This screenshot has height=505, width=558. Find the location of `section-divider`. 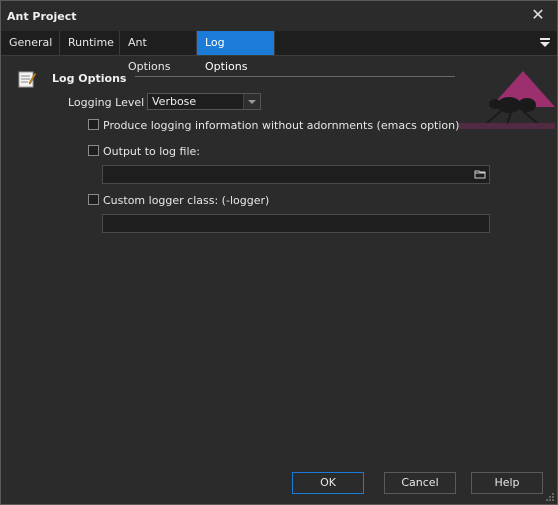

section-divider is located at coordinates (295, 76).